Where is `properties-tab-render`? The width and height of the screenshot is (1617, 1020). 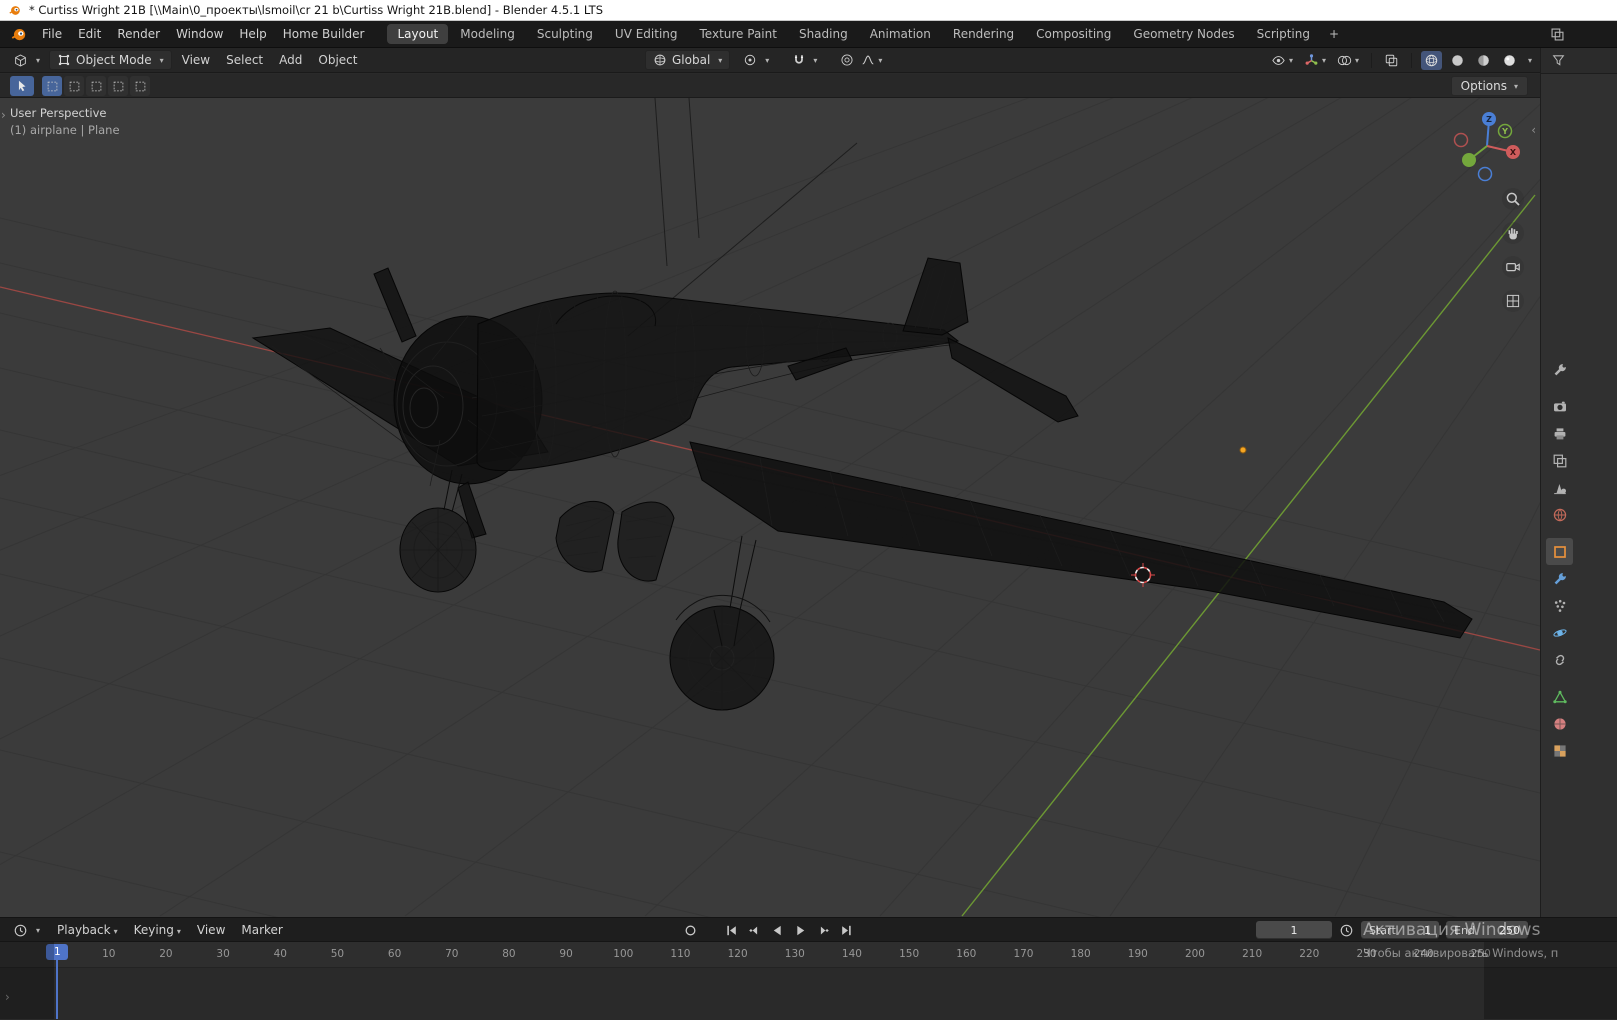 properties-tab-render is located at coordinates (1559, 406).